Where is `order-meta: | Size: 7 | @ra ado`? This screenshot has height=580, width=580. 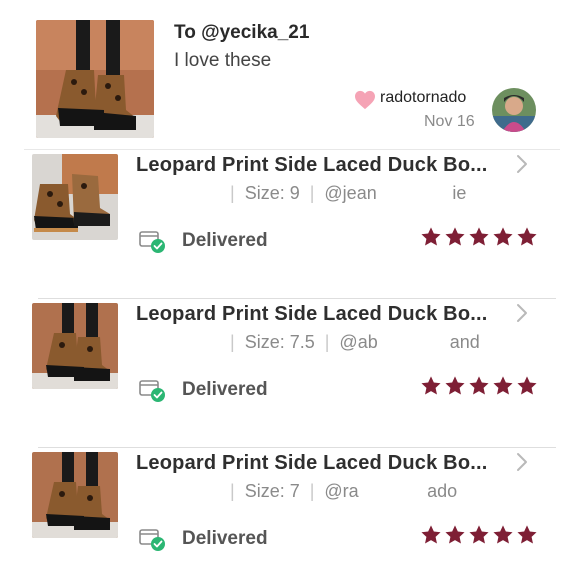
order-meta: | Size: 7 | @ra ado is located at coordinates (338, 491).